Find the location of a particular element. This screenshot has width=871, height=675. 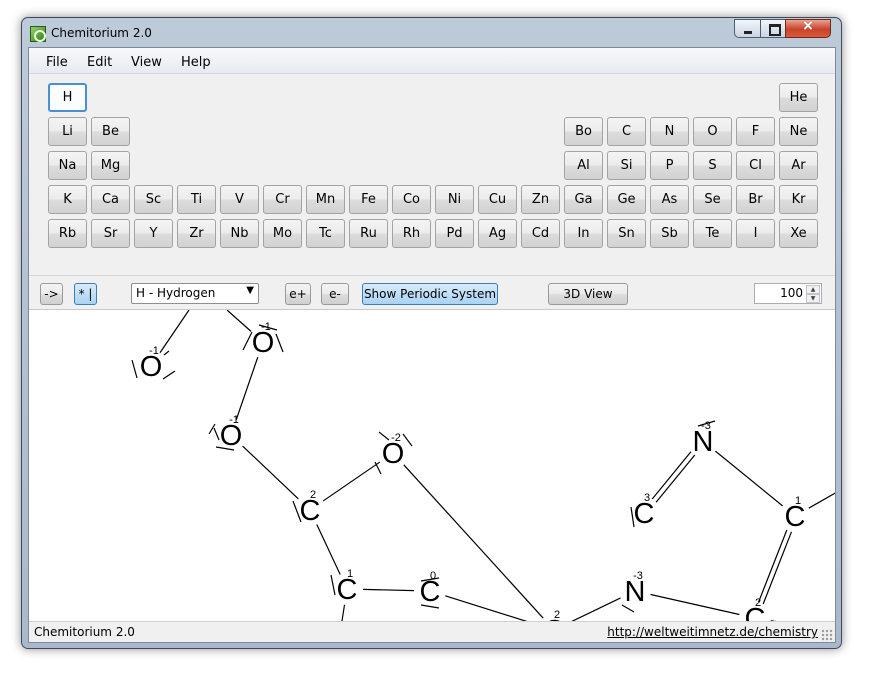

arrow-tool-button: -> is located at coordinates (51, 294).